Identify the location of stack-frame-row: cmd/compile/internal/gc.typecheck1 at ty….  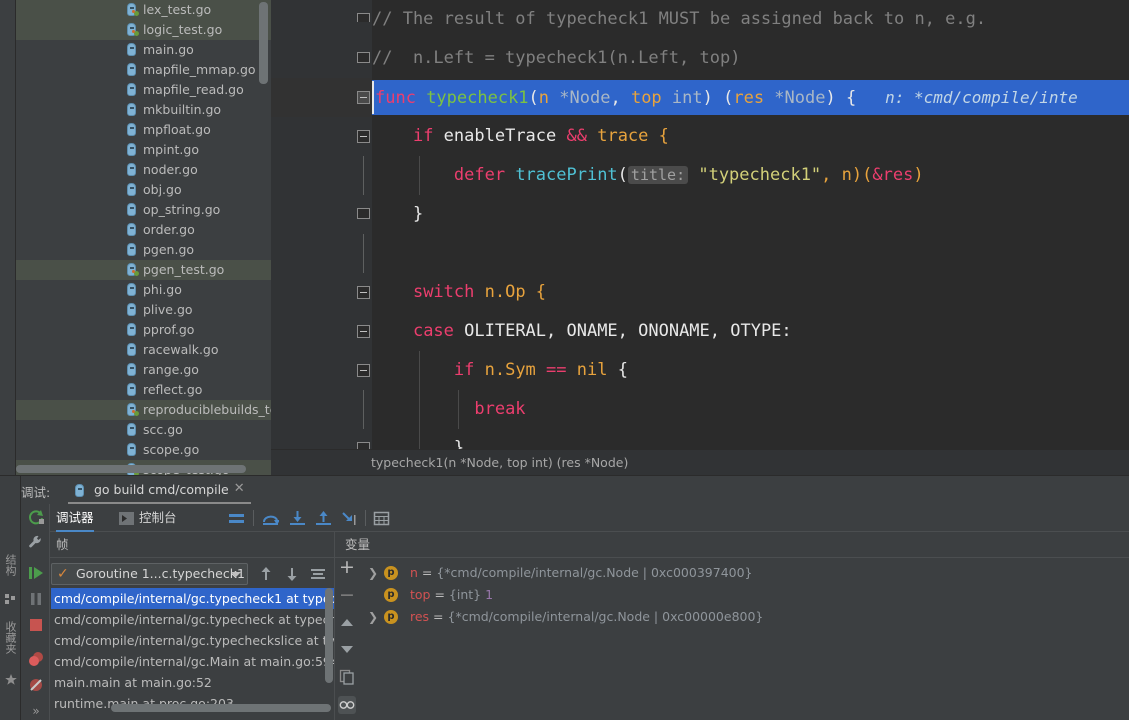
(192, 598).